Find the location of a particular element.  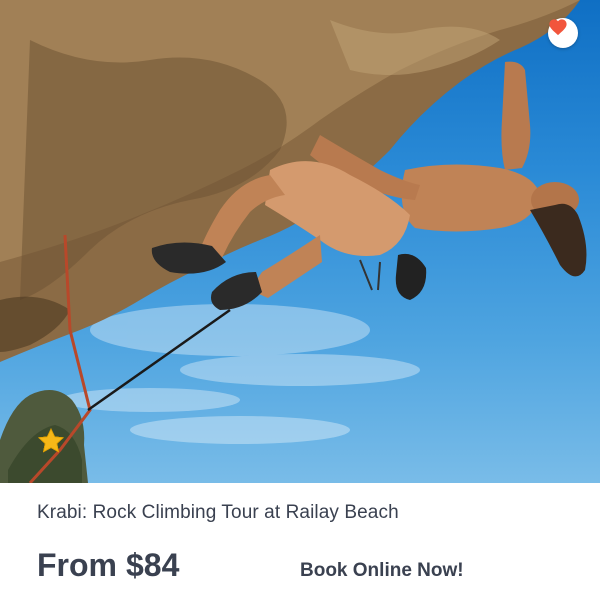

clouds is located at coordinates (240, 374).